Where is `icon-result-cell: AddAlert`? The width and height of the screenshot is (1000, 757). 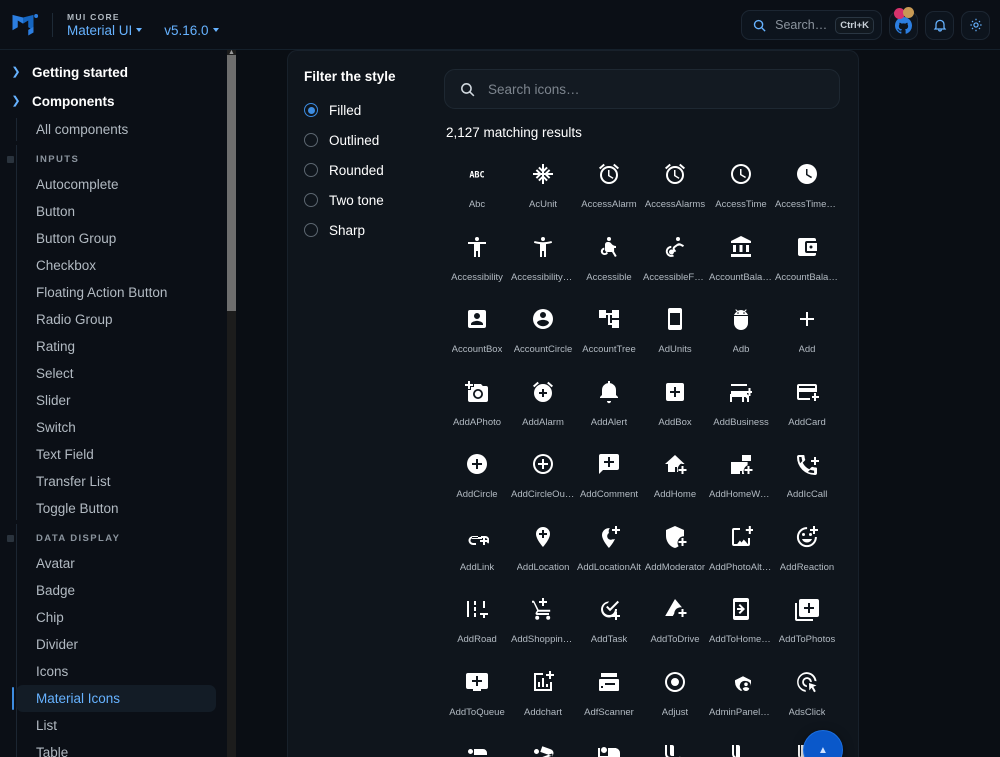
icon-result-cell: AddAlert is located at coordinates (609, 408).